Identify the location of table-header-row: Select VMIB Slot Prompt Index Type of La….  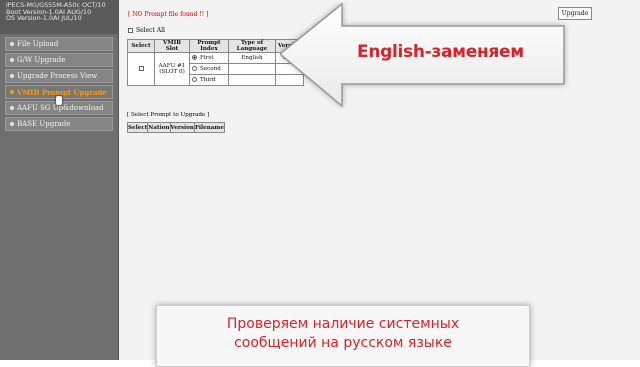
(216, 46).